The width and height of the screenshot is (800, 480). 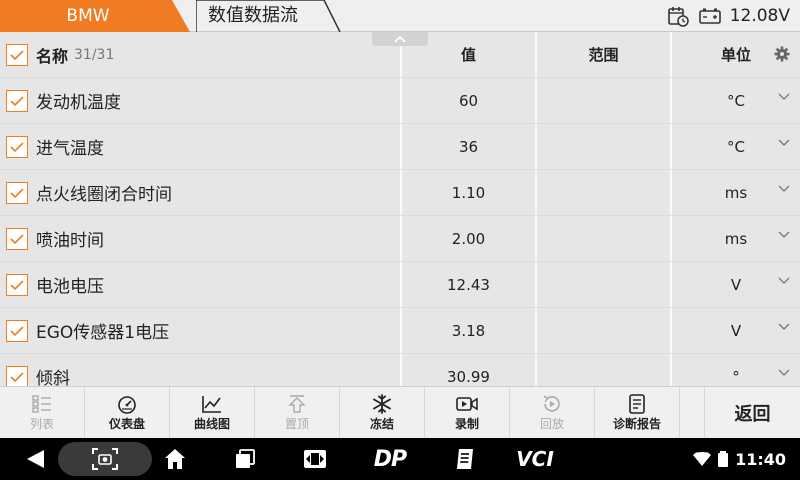 I want to click on select-all-checkbox, so click(x=17, y=54).